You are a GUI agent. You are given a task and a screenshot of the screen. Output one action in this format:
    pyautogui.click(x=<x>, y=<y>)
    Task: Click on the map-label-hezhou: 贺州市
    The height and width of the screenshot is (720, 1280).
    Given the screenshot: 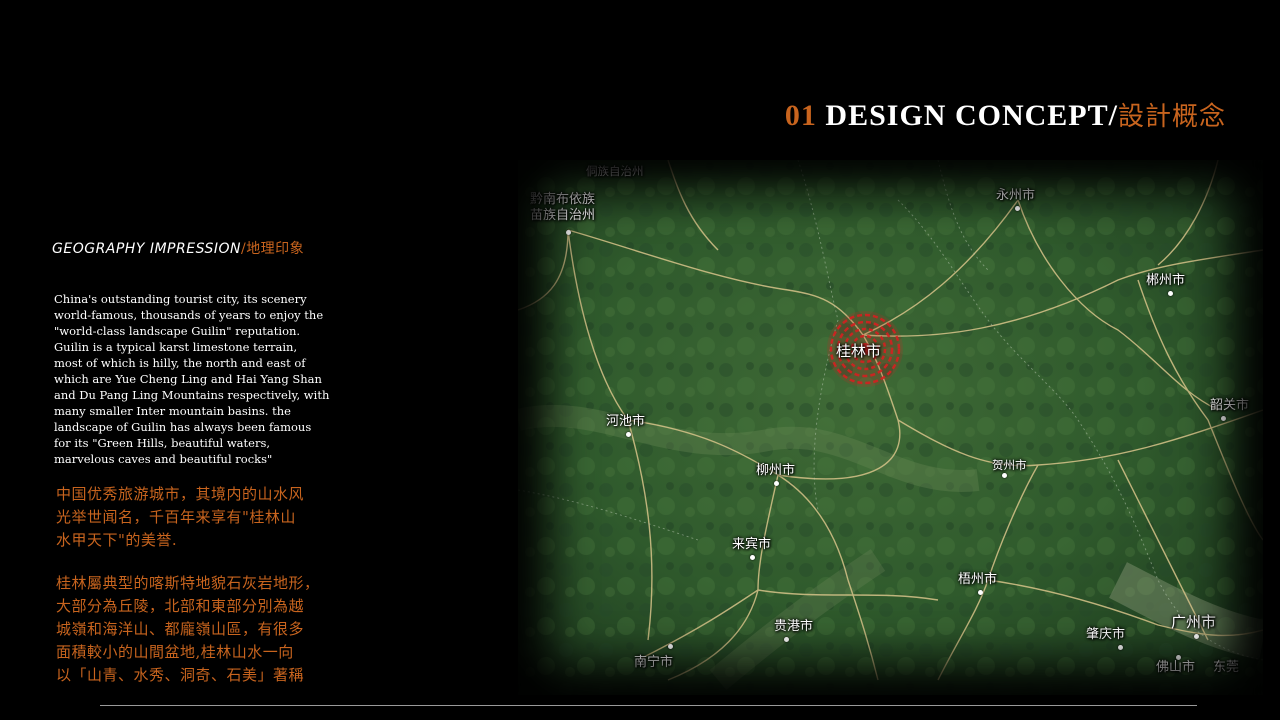 What is the action you would take?
    pyautogui.click(x=1009, y=465)
    